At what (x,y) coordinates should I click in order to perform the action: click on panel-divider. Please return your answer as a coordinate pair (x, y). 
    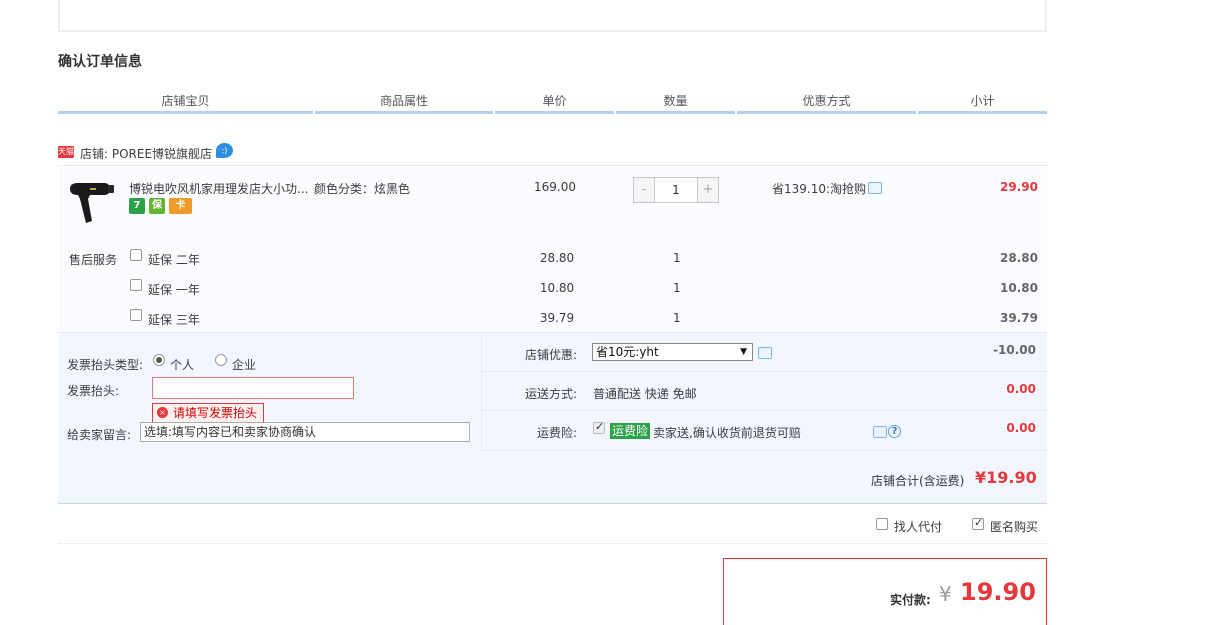
    Looking at the image, I should click on (481, 392).